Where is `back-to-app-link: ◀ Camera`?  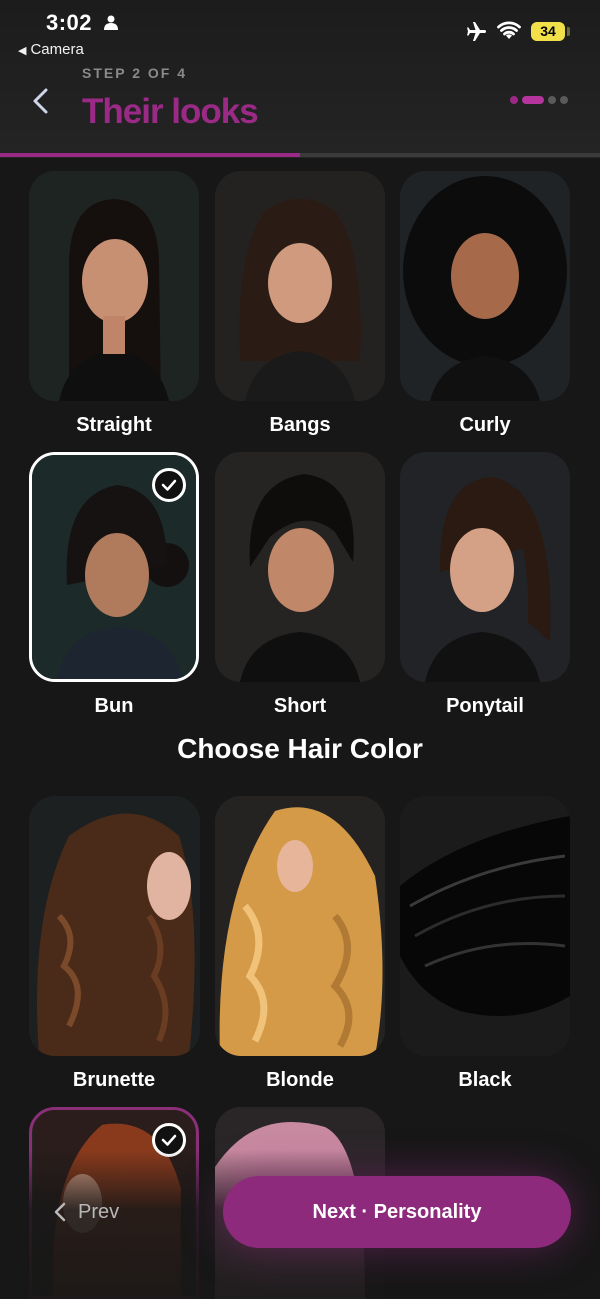 back-to-app-link: ◀ Camera is located at coordinates (51, 49).